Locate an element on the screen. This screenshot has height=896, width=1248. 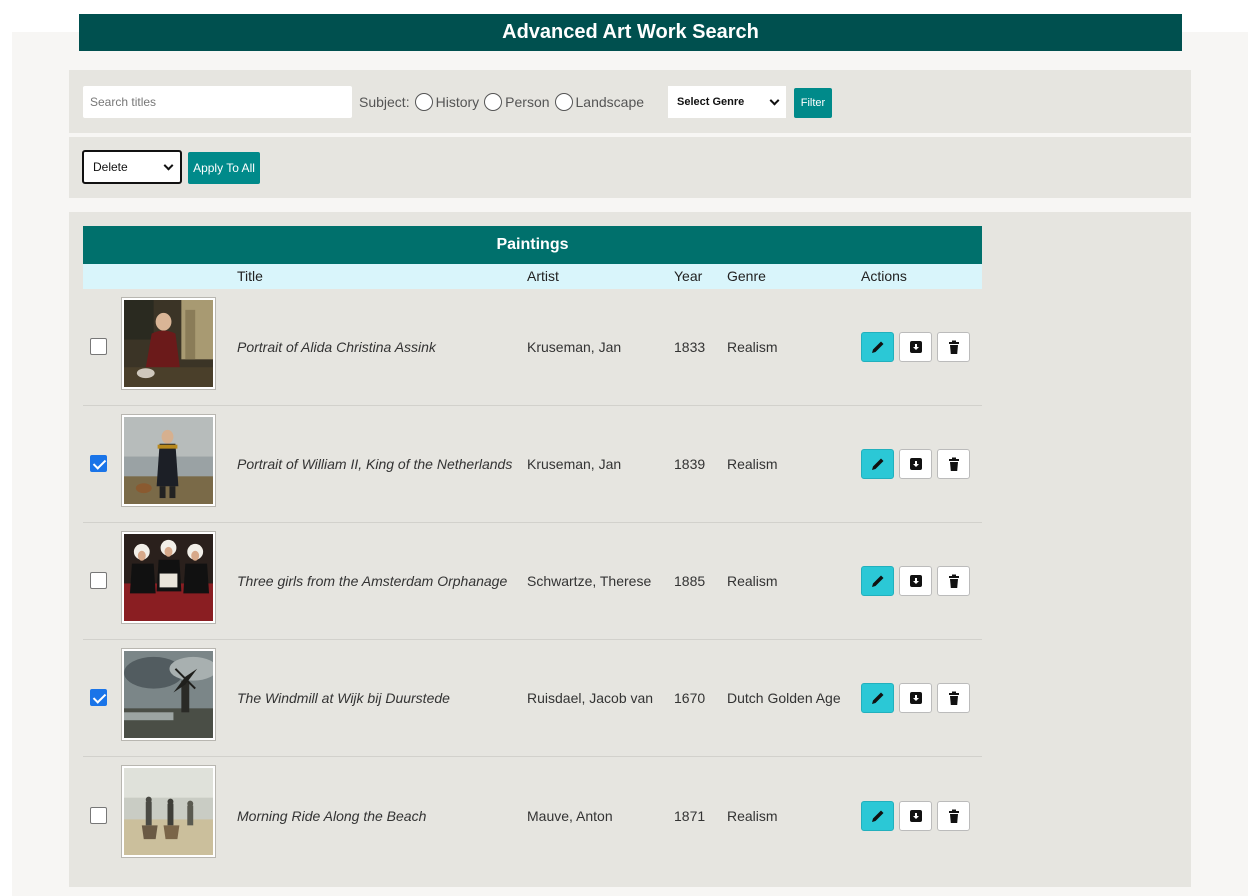
subject-radio-group: Subject: History Person Landscape is located at coordinates (501, 102).